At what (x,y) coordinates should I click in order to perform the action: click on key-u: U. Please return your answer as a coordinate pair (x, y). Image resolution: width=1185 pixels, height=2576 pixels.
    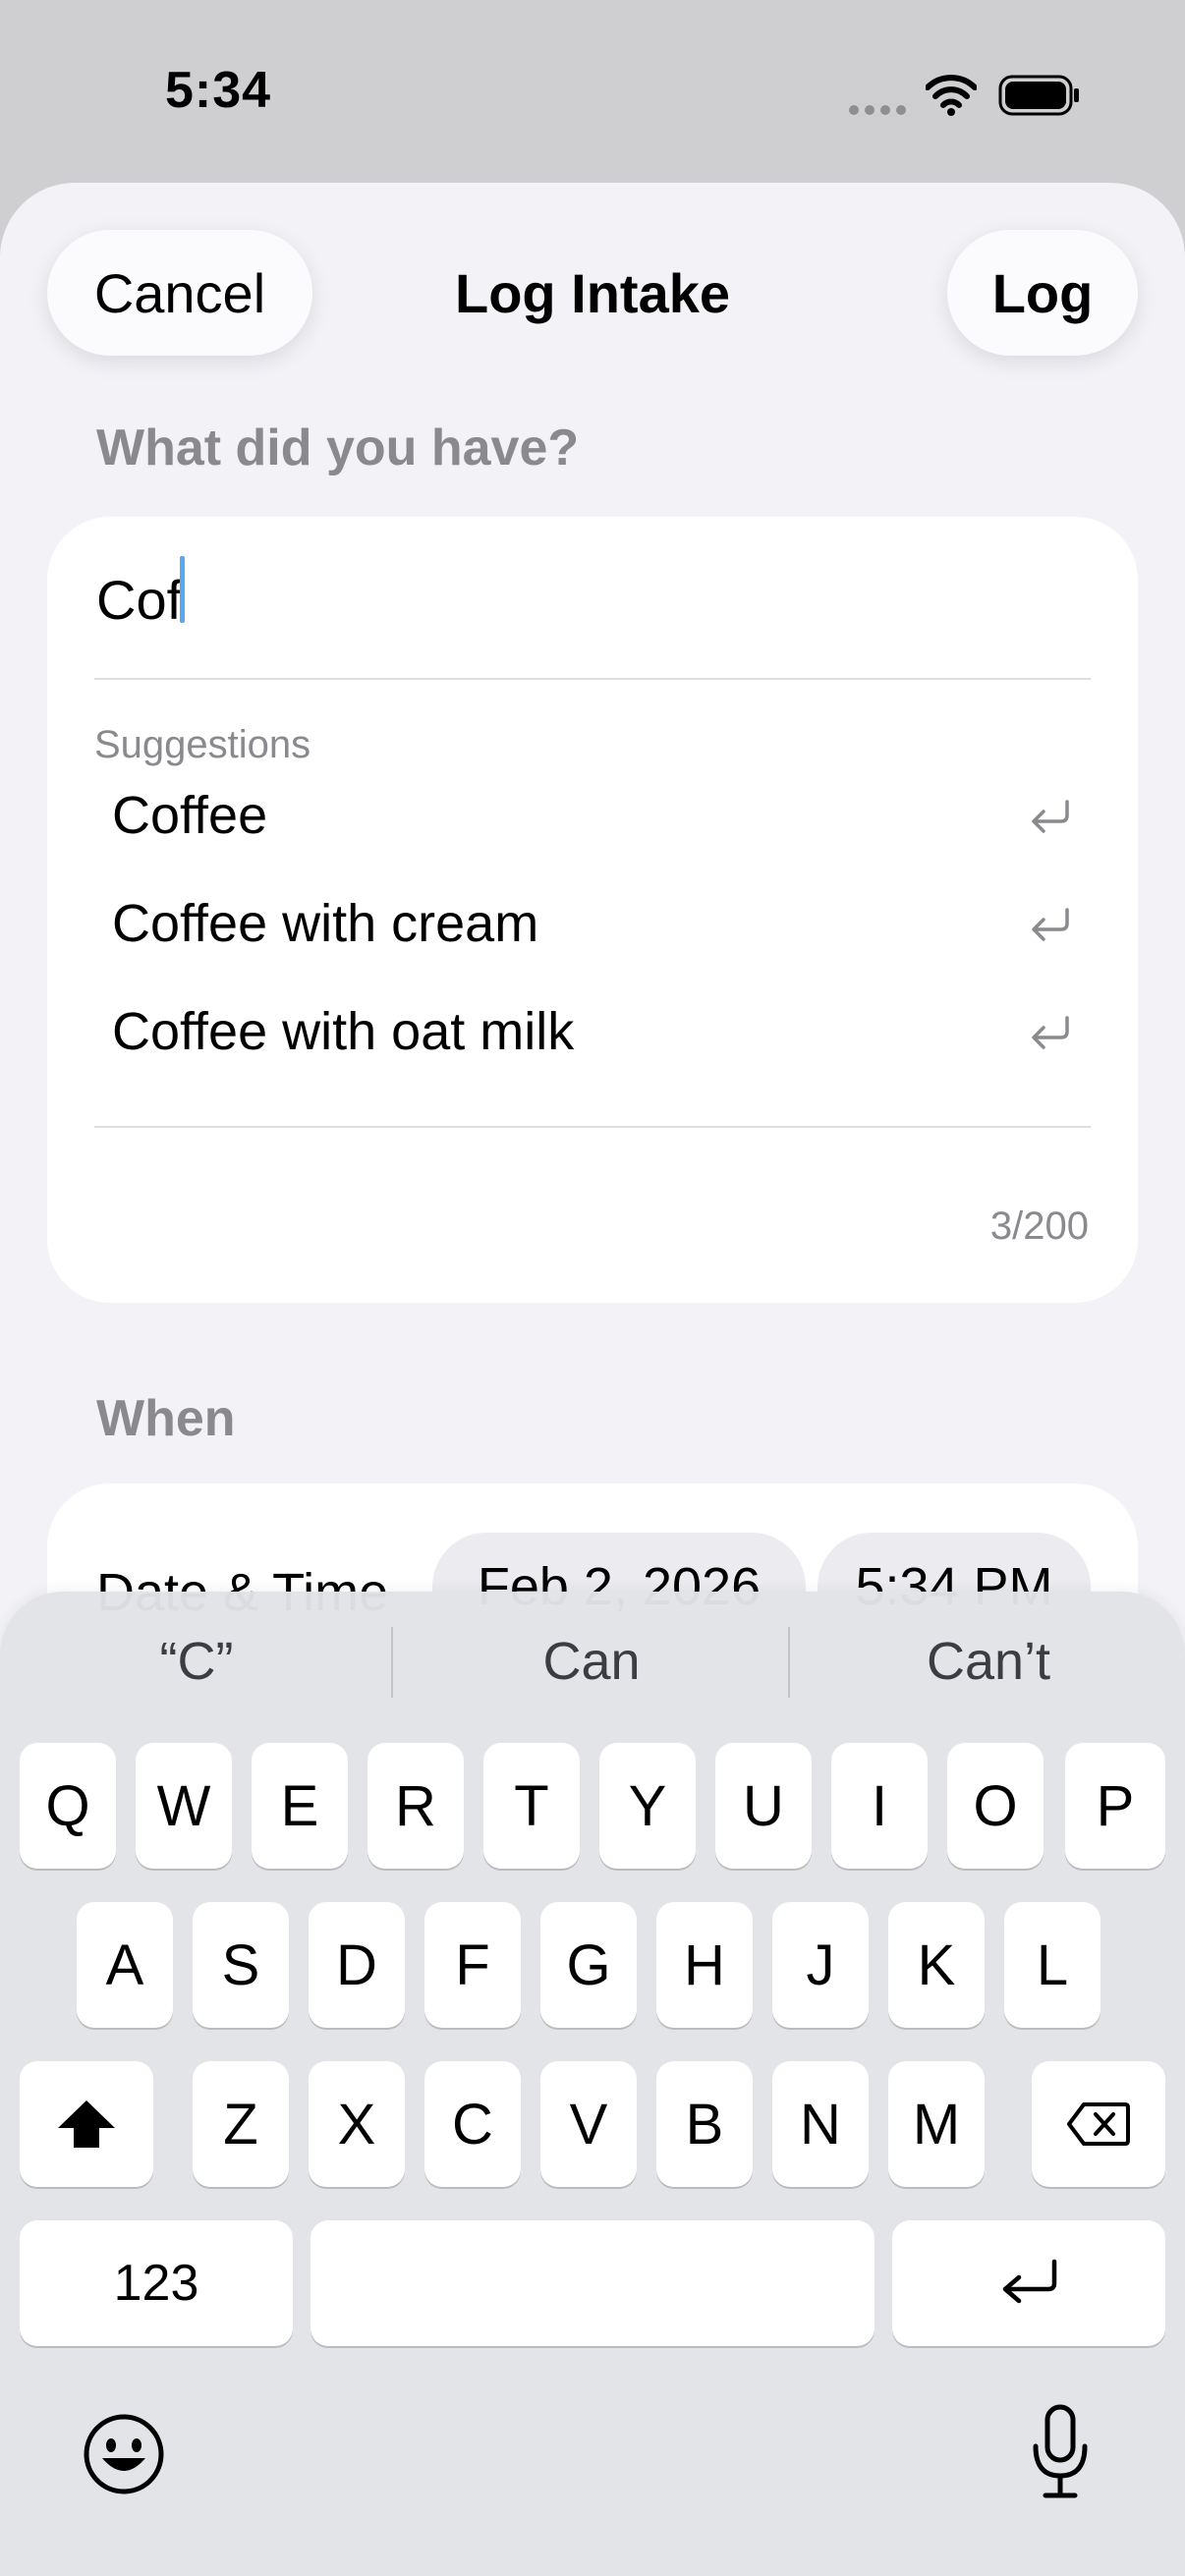
    Looking at the image, I should click on (763, 1806).